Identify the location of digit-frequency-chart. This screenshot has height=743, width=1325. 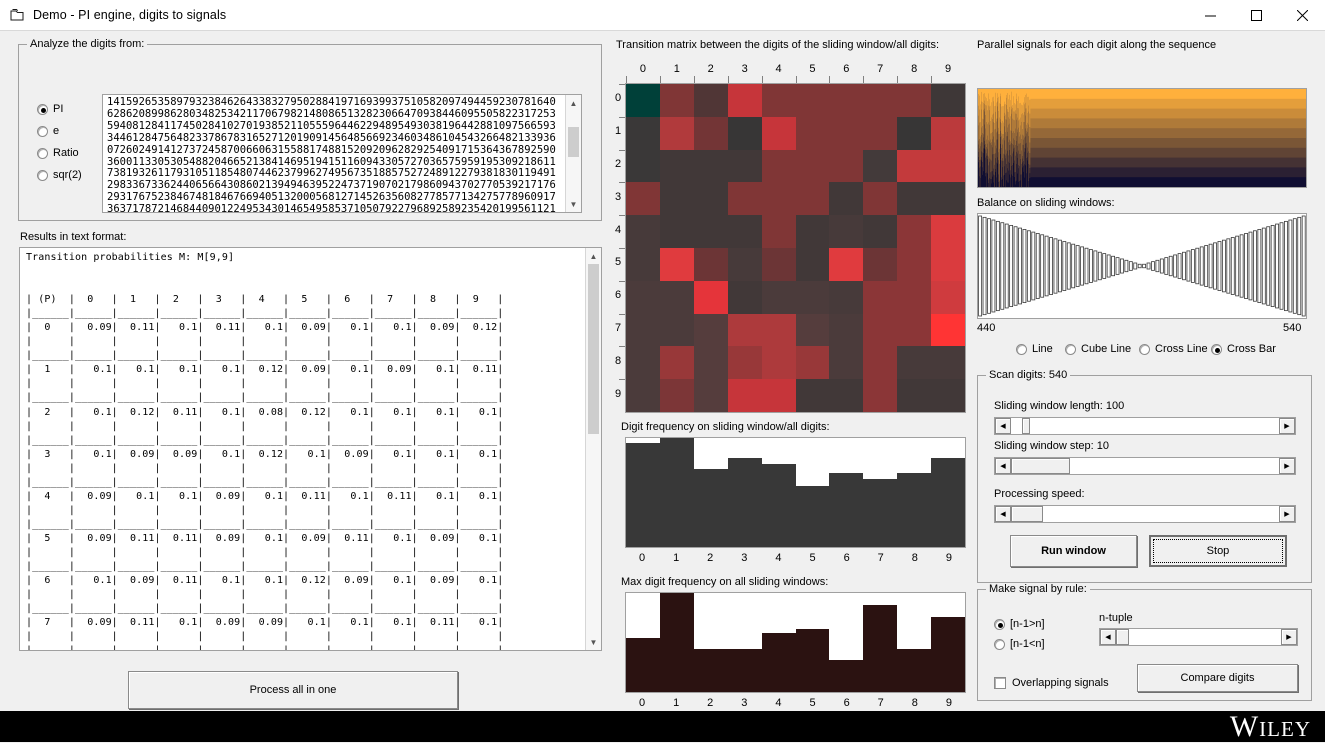
(795, 492).